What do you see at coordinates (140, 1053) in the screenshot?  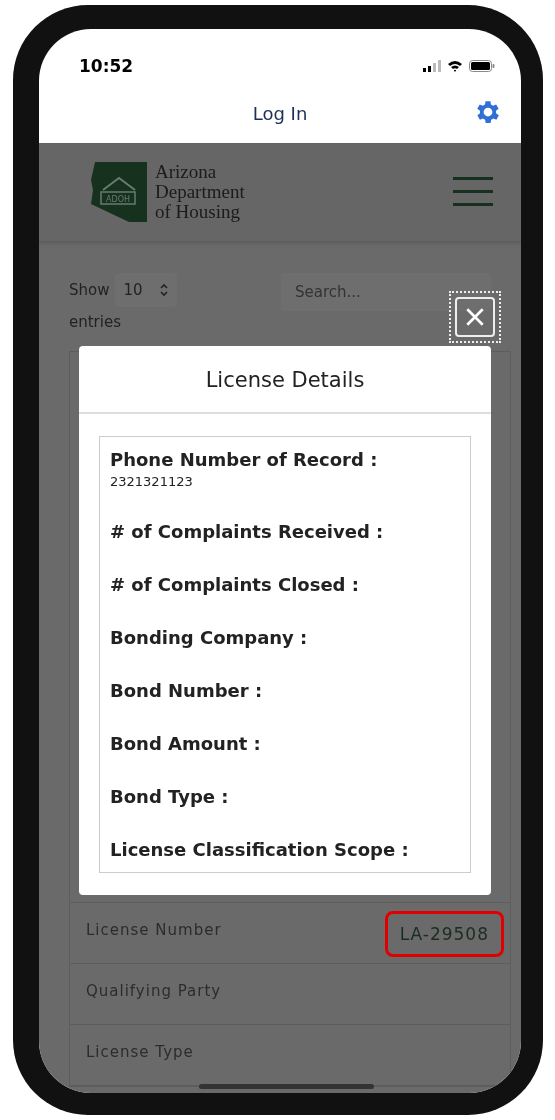 I see `row-label: License Type` at bounding box center [140, 1053].